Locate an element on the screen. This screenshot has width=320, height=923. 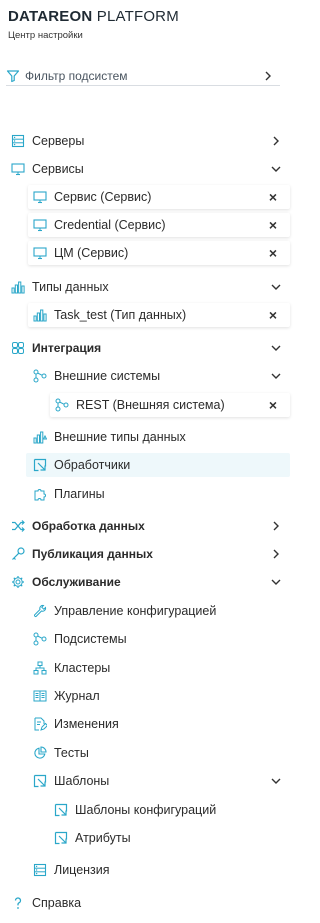
nav-changes-label: Изменения is located at coordinates (86, 724).